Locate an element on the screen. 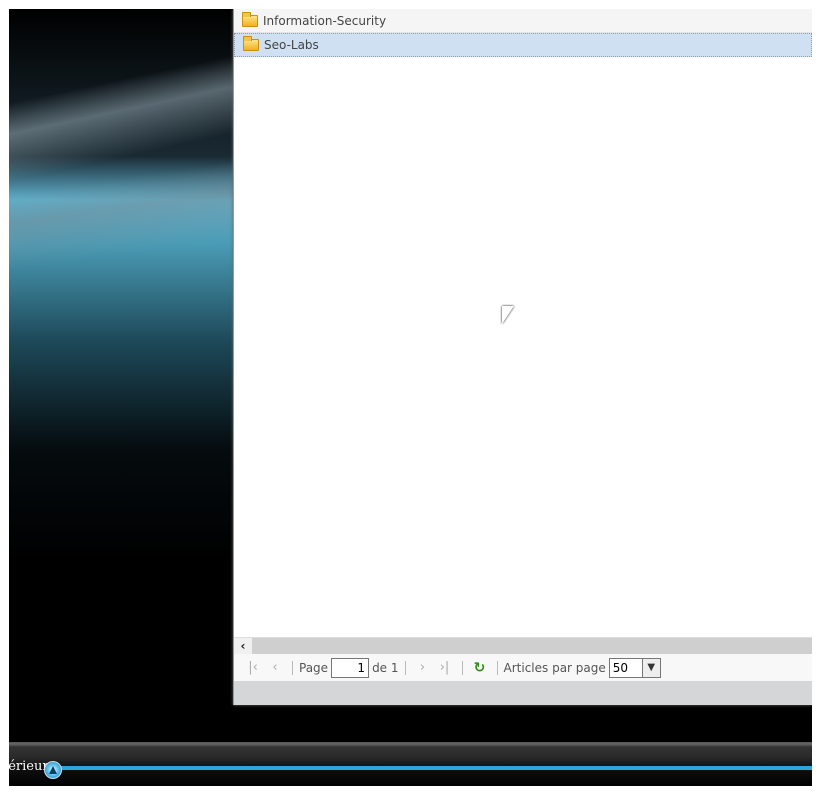 The width and height of the screenshot is (820, 794). page-label: Page is located at coordinates (314, 667).